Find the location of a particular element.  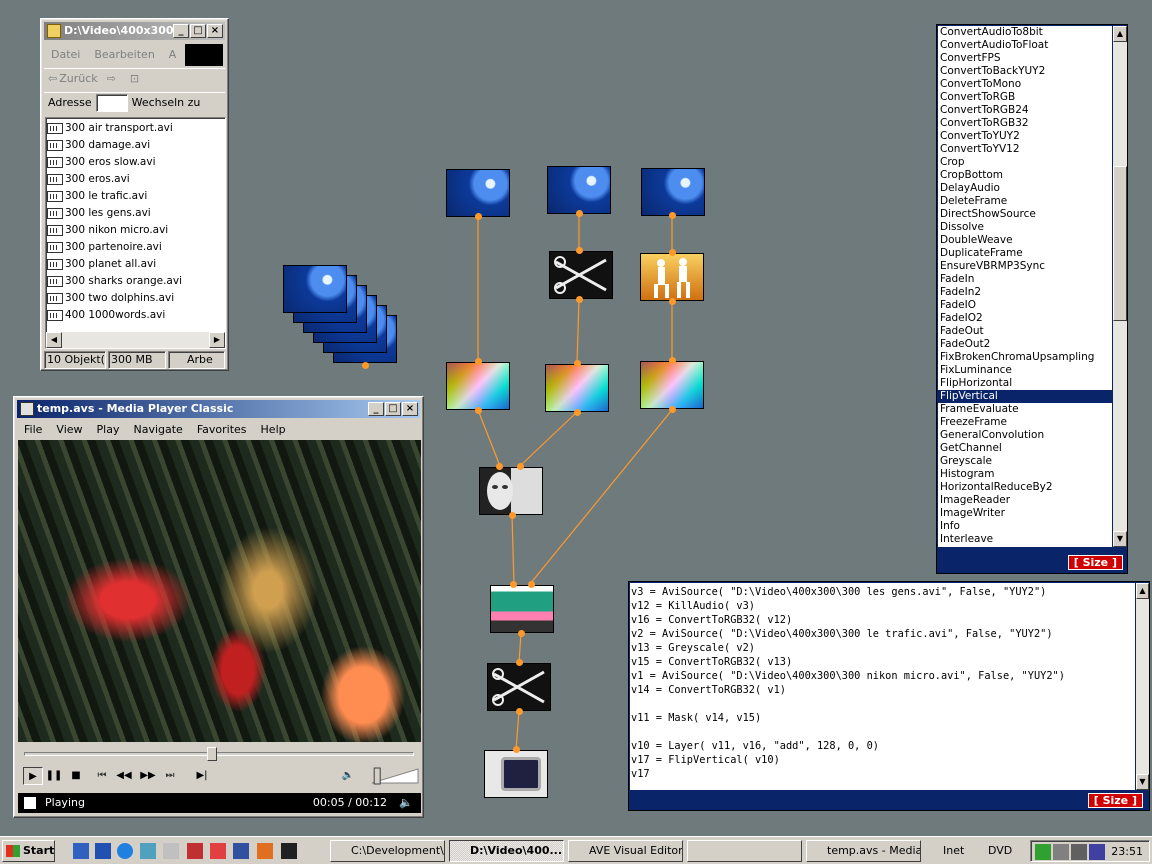

next-button: ⏭ is located at coordinates (170, 776).